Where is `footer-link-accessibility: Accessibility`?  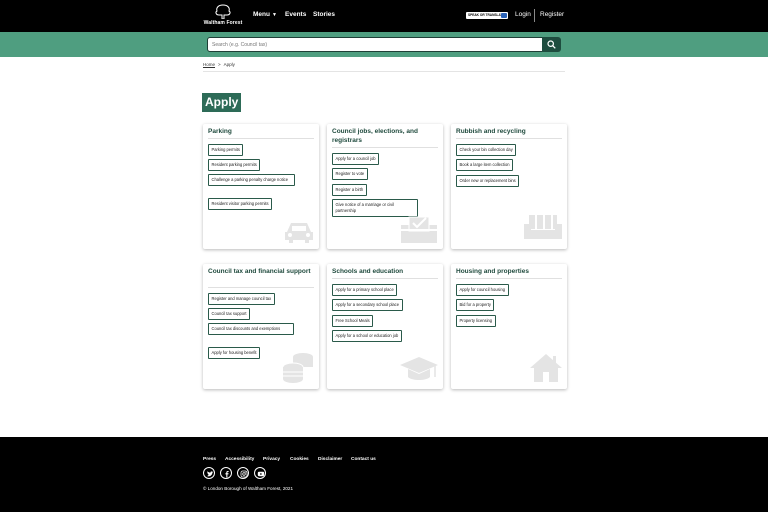 footer-link-accessibility: Accessibility is located at coordinates (239, 459).